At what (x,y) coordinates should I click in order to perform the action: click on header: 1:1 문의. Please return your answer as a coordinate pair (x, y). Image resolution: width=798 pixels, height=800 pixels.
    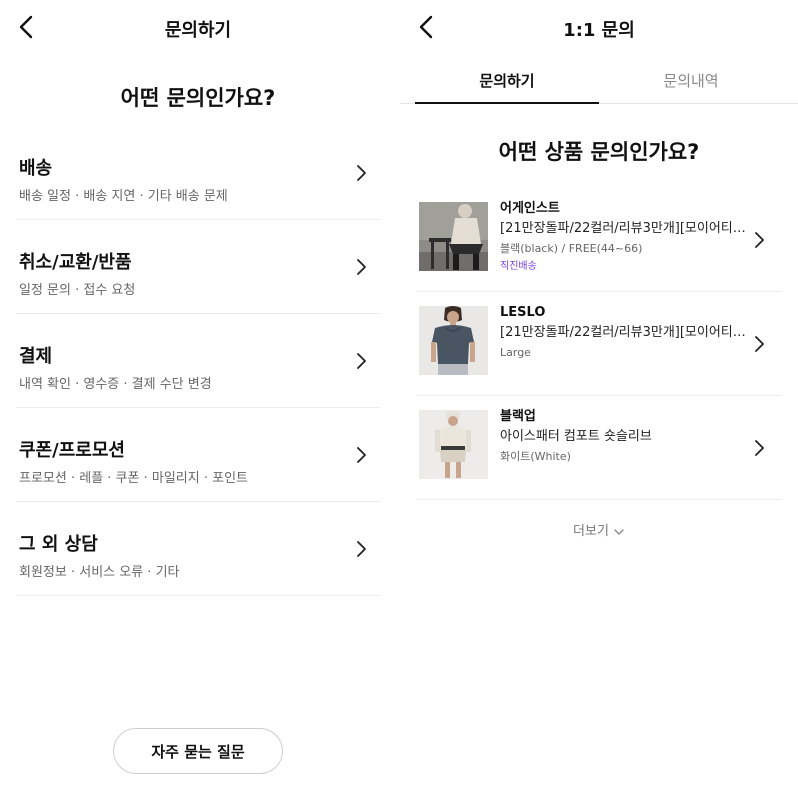
    Looking at the image, I should click on (599, 28).